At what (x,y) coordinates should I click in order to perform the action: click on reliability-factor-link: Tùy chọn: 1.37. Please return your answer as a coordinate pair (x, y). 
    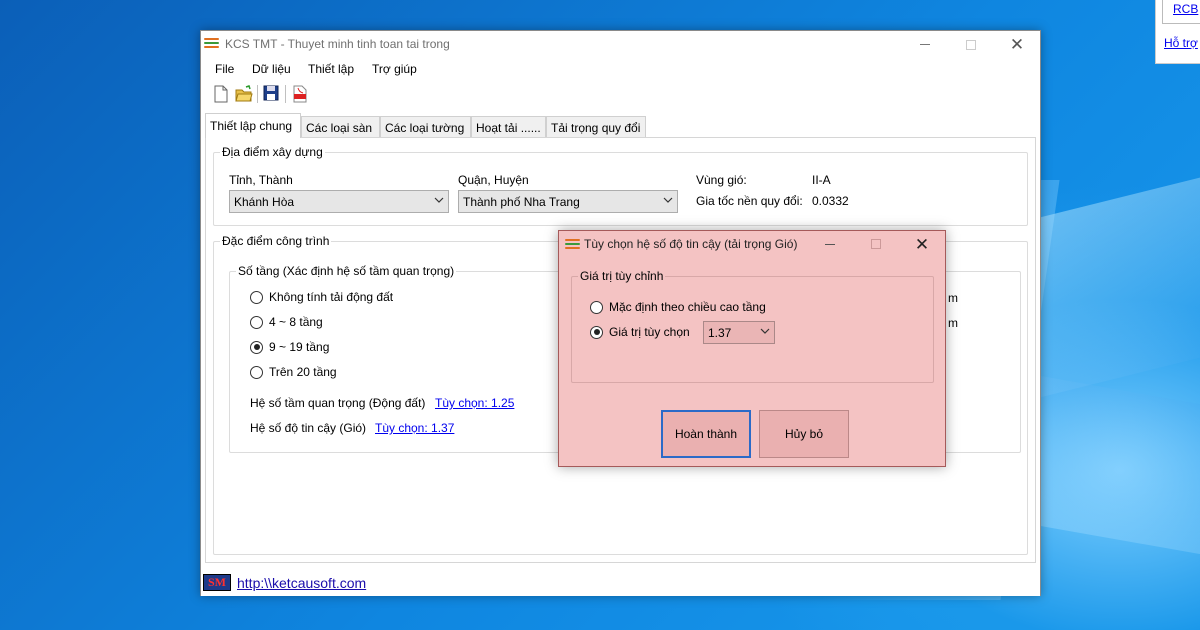
    Looking at the image, I should click on (414, 428).